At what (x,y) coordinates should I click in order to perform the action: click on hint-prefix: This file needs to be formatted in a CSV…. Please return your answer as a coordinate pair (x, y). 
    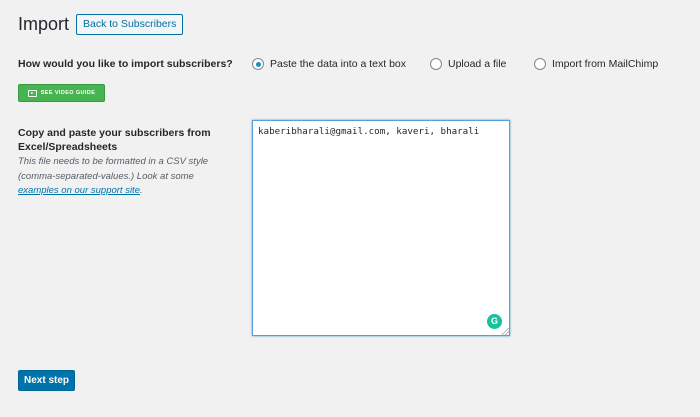
    Looking at the image, I should click on (113, 169).